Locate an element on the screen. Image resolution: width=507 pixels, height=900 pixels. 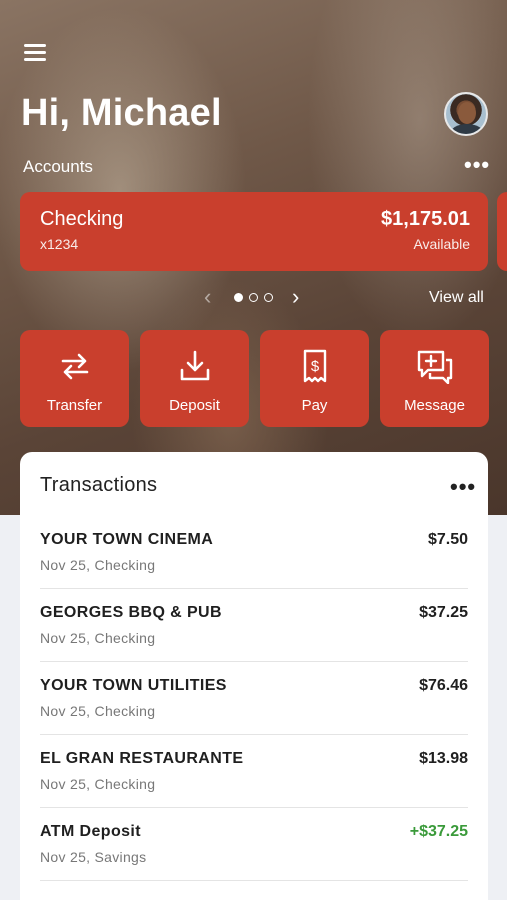
transaction-row: ATM Deposit Nov 25, Savings +$37.25 is located at coordinates (254, 844).